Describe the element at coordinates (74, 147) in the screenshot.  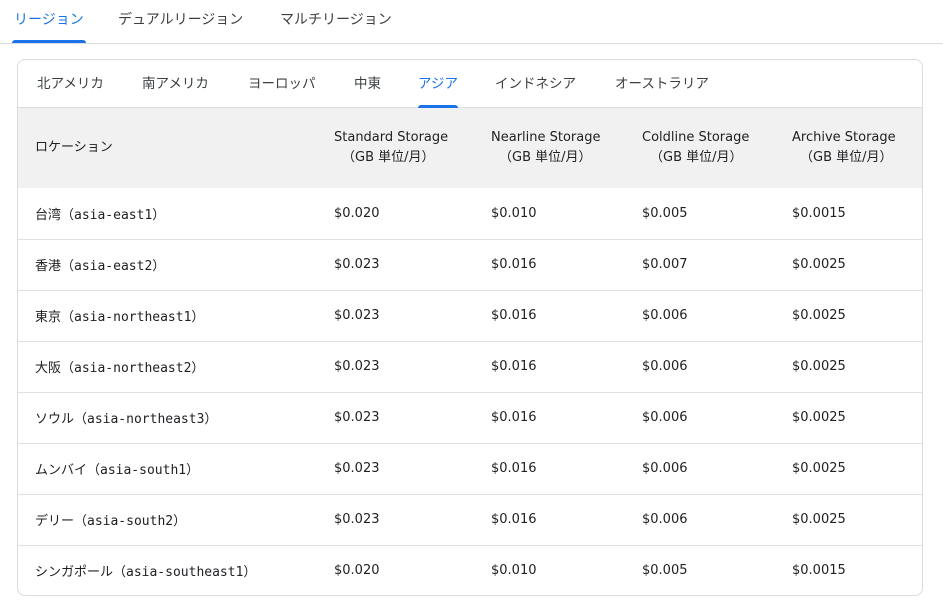
I see `header-location-title: ロケーション` at that location.